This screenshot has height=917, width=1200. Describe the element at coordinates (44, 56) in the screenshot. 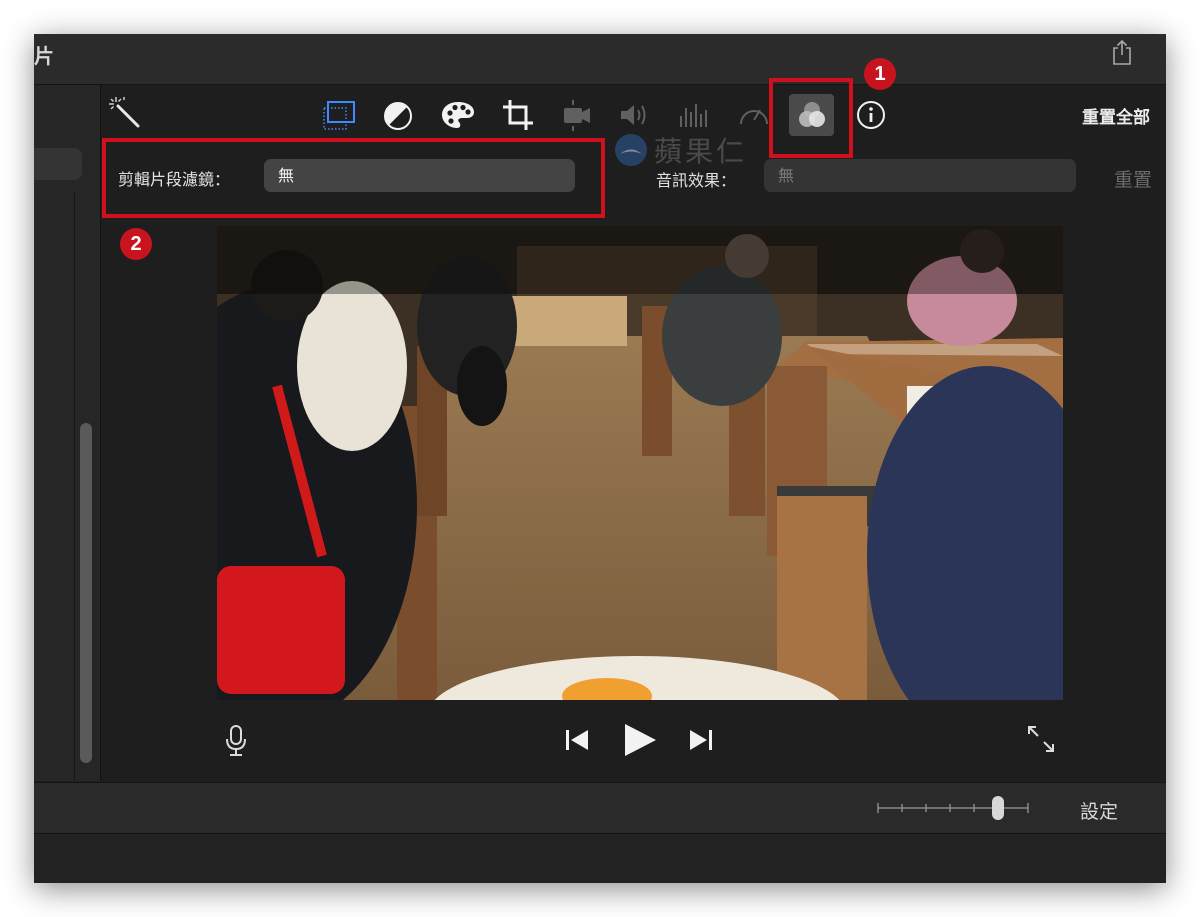

I see `window-title: 片` at that location.